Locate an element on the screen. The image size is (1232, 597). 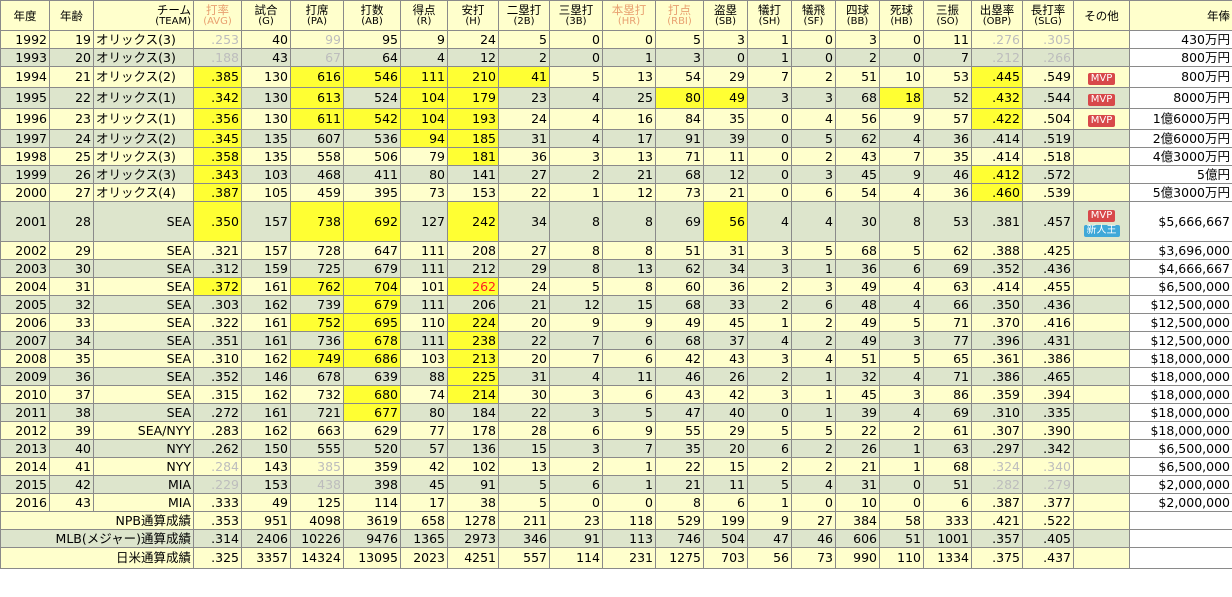
stat-sf: 1 is located at coordinates (813, 268).